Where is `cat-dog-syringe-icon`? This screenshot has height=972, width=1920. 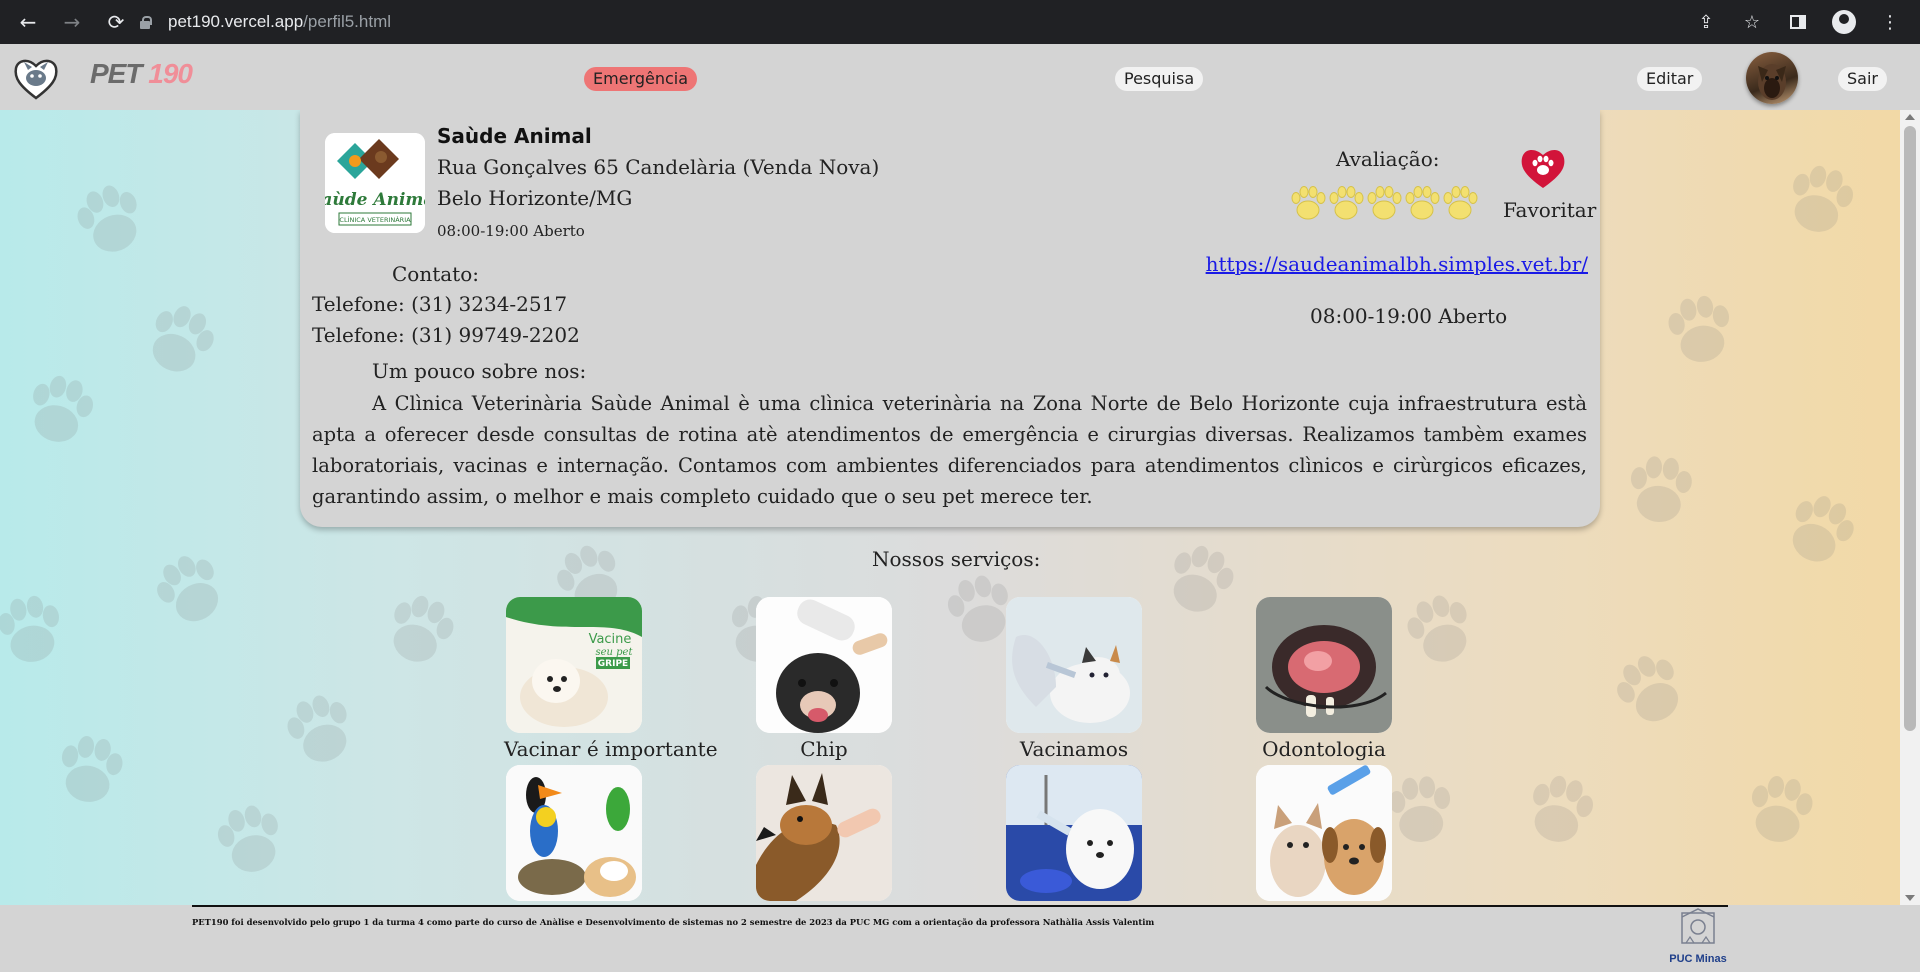
cat-dog-syringe-icon is located at coordinates (1324, 833).